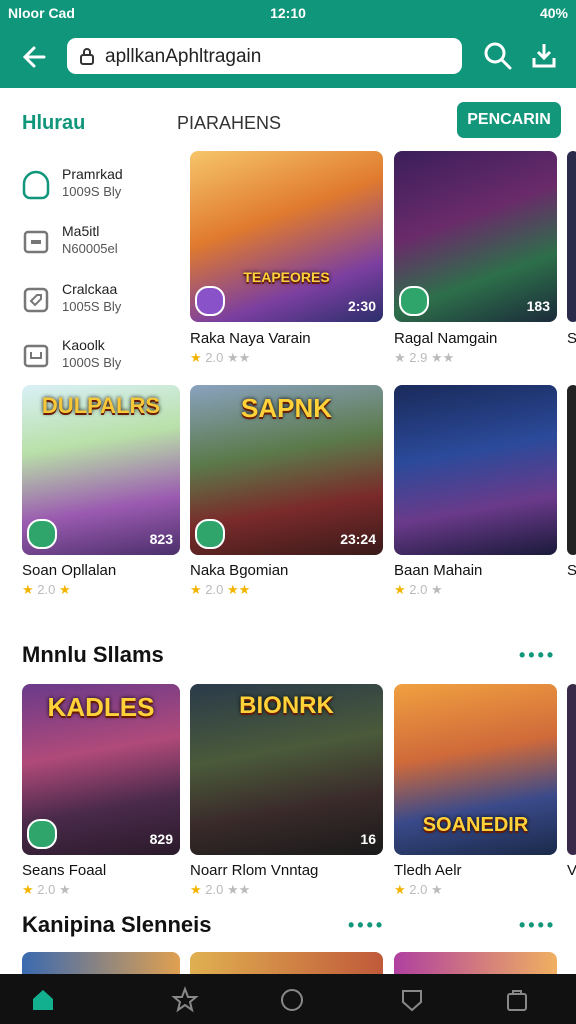 This screenshot has width=576, height=1024. What do you see at coordinates (87, 56) in the screenshot?
I see `lock-icon` at bounding box center [87, 56].